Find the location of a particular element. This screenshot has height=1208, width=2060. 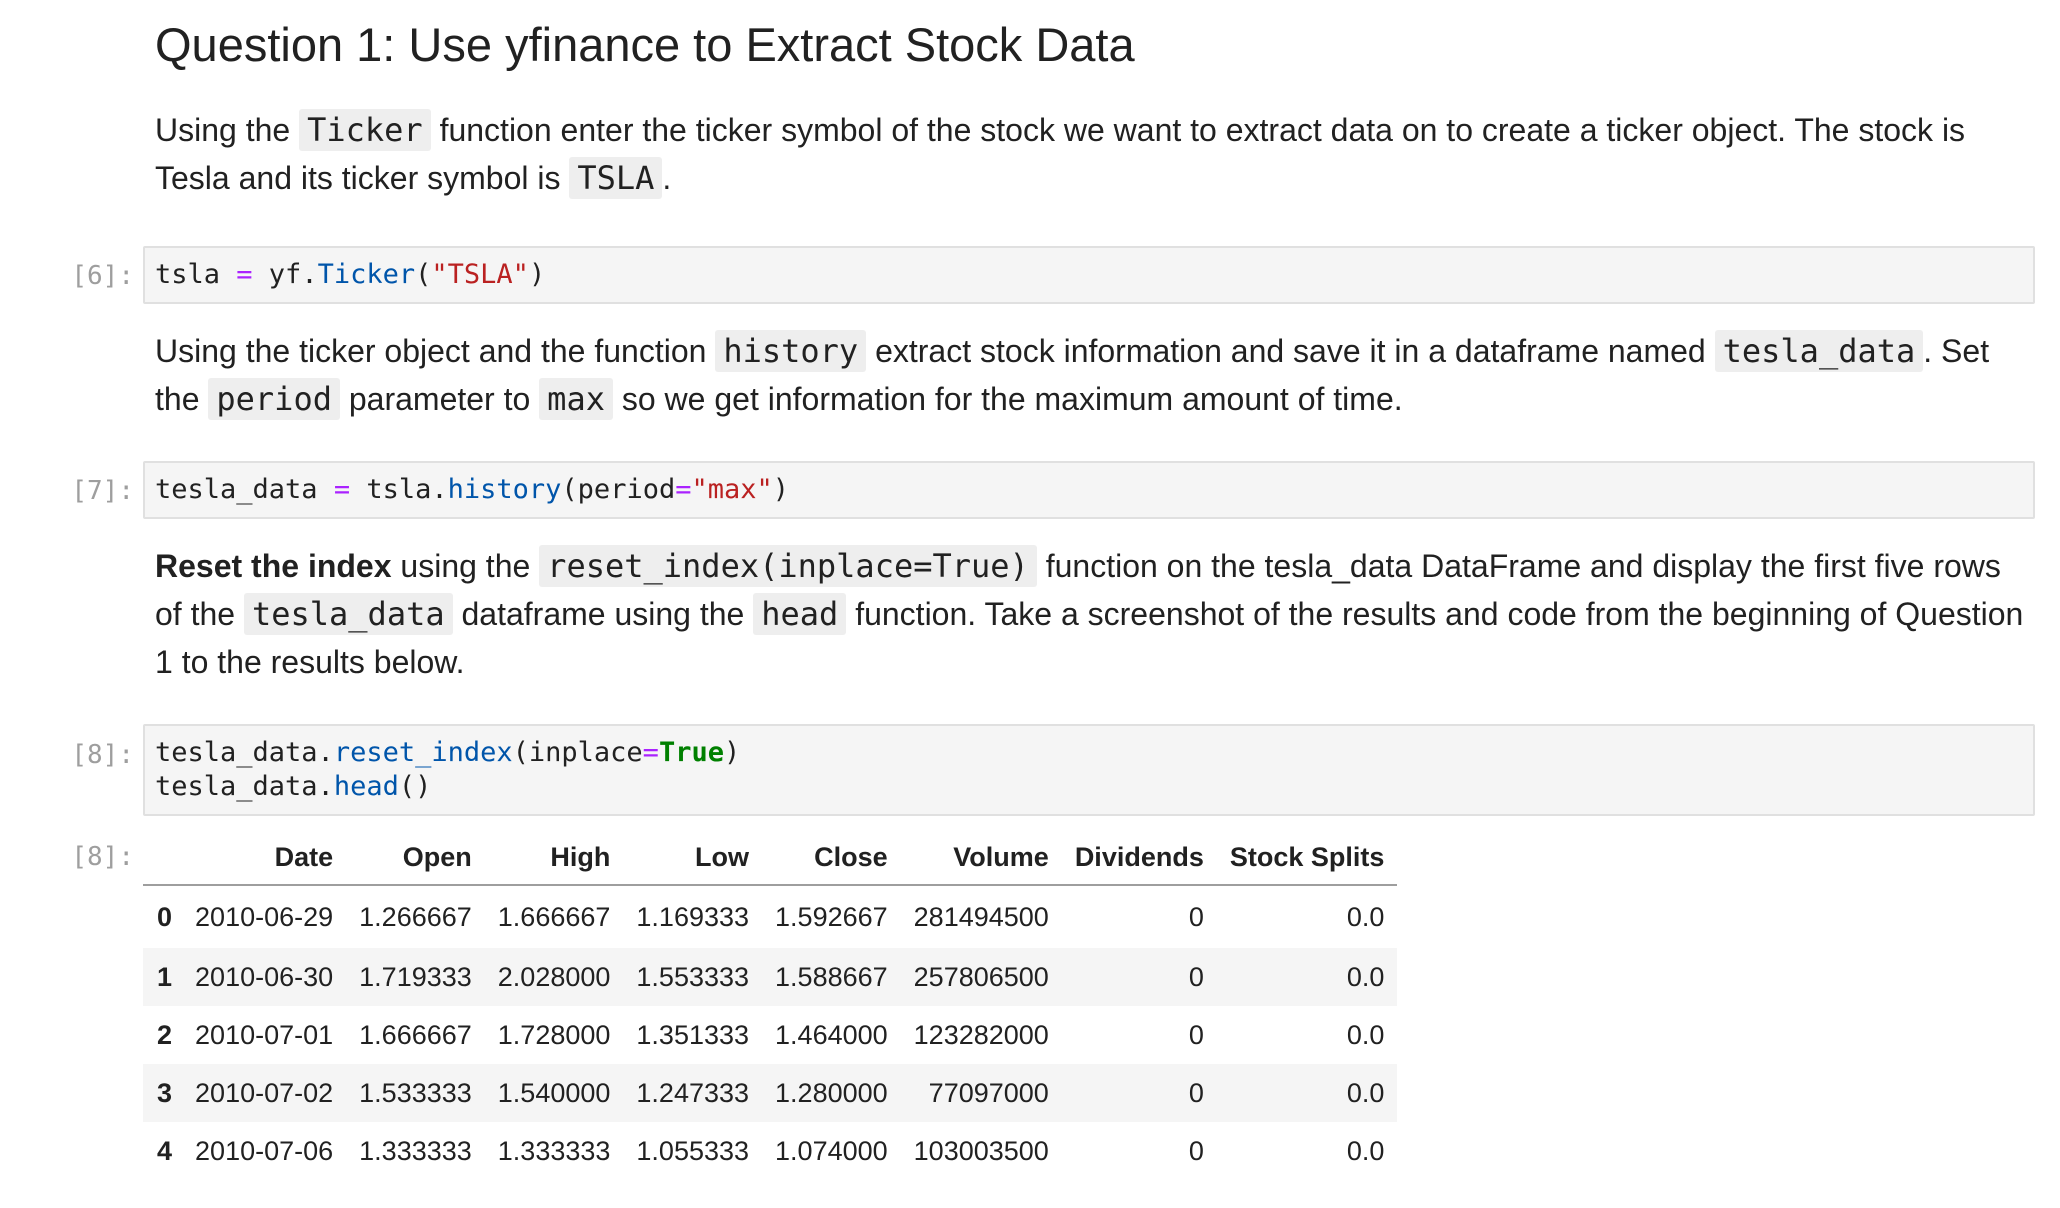

inline-code-head: head is located at coordinates (800, 614).